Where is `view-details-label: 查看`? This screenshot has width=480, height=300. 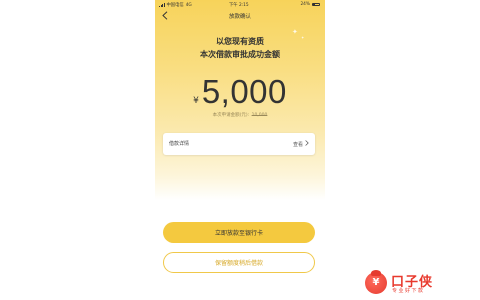
view-details-label: 查看 is located at coordinates (297, 144).